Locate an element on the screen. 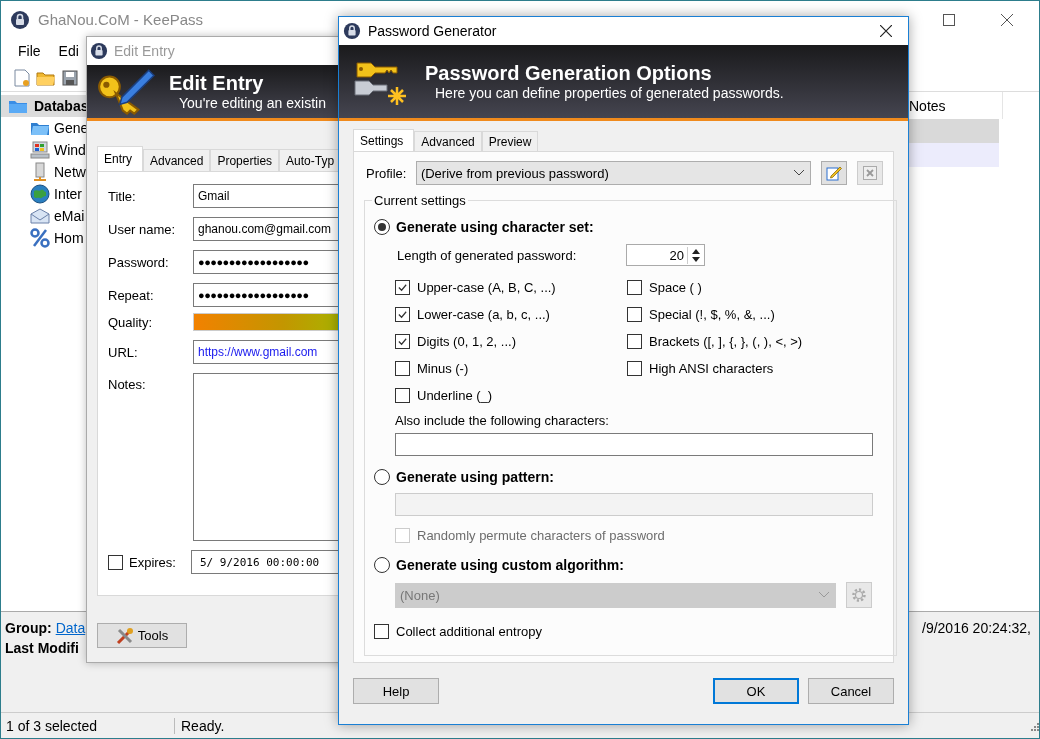 The image size is (1040, 739). field-label: Title: is located at coordinates (122, 196).